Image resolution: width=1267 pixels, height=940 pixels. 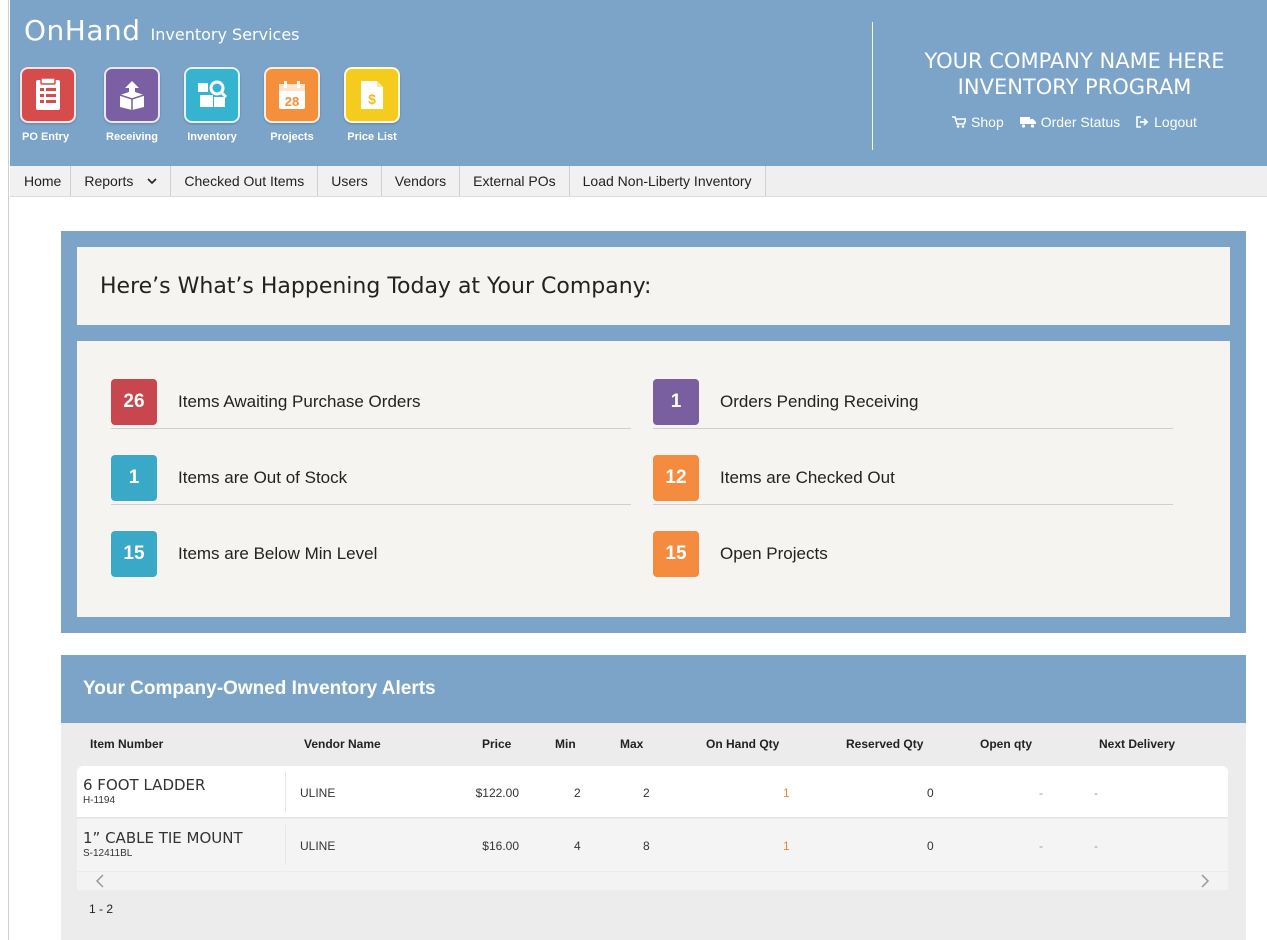 What do you see at coordinates (263, 477) in the screenshot?
I see `stat-label: Items are Out of Stock` at bounding box center [263, 477].